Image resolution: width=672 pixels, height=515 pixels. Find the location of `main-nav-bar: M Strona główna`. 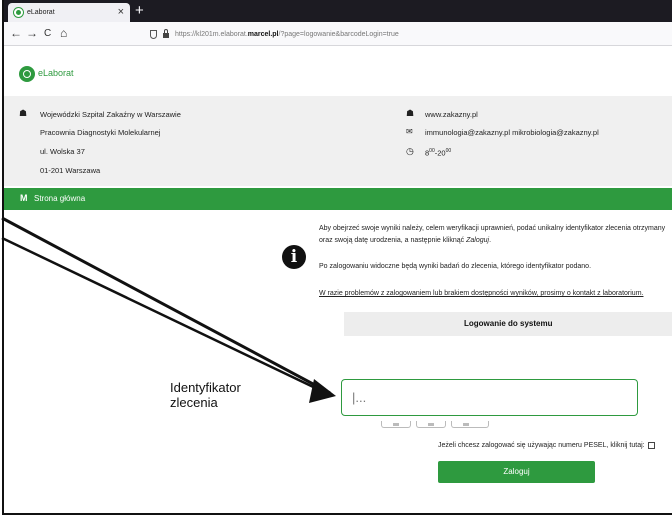

main-nav-bar: M Strona główna is located at coordinates (338, 199).